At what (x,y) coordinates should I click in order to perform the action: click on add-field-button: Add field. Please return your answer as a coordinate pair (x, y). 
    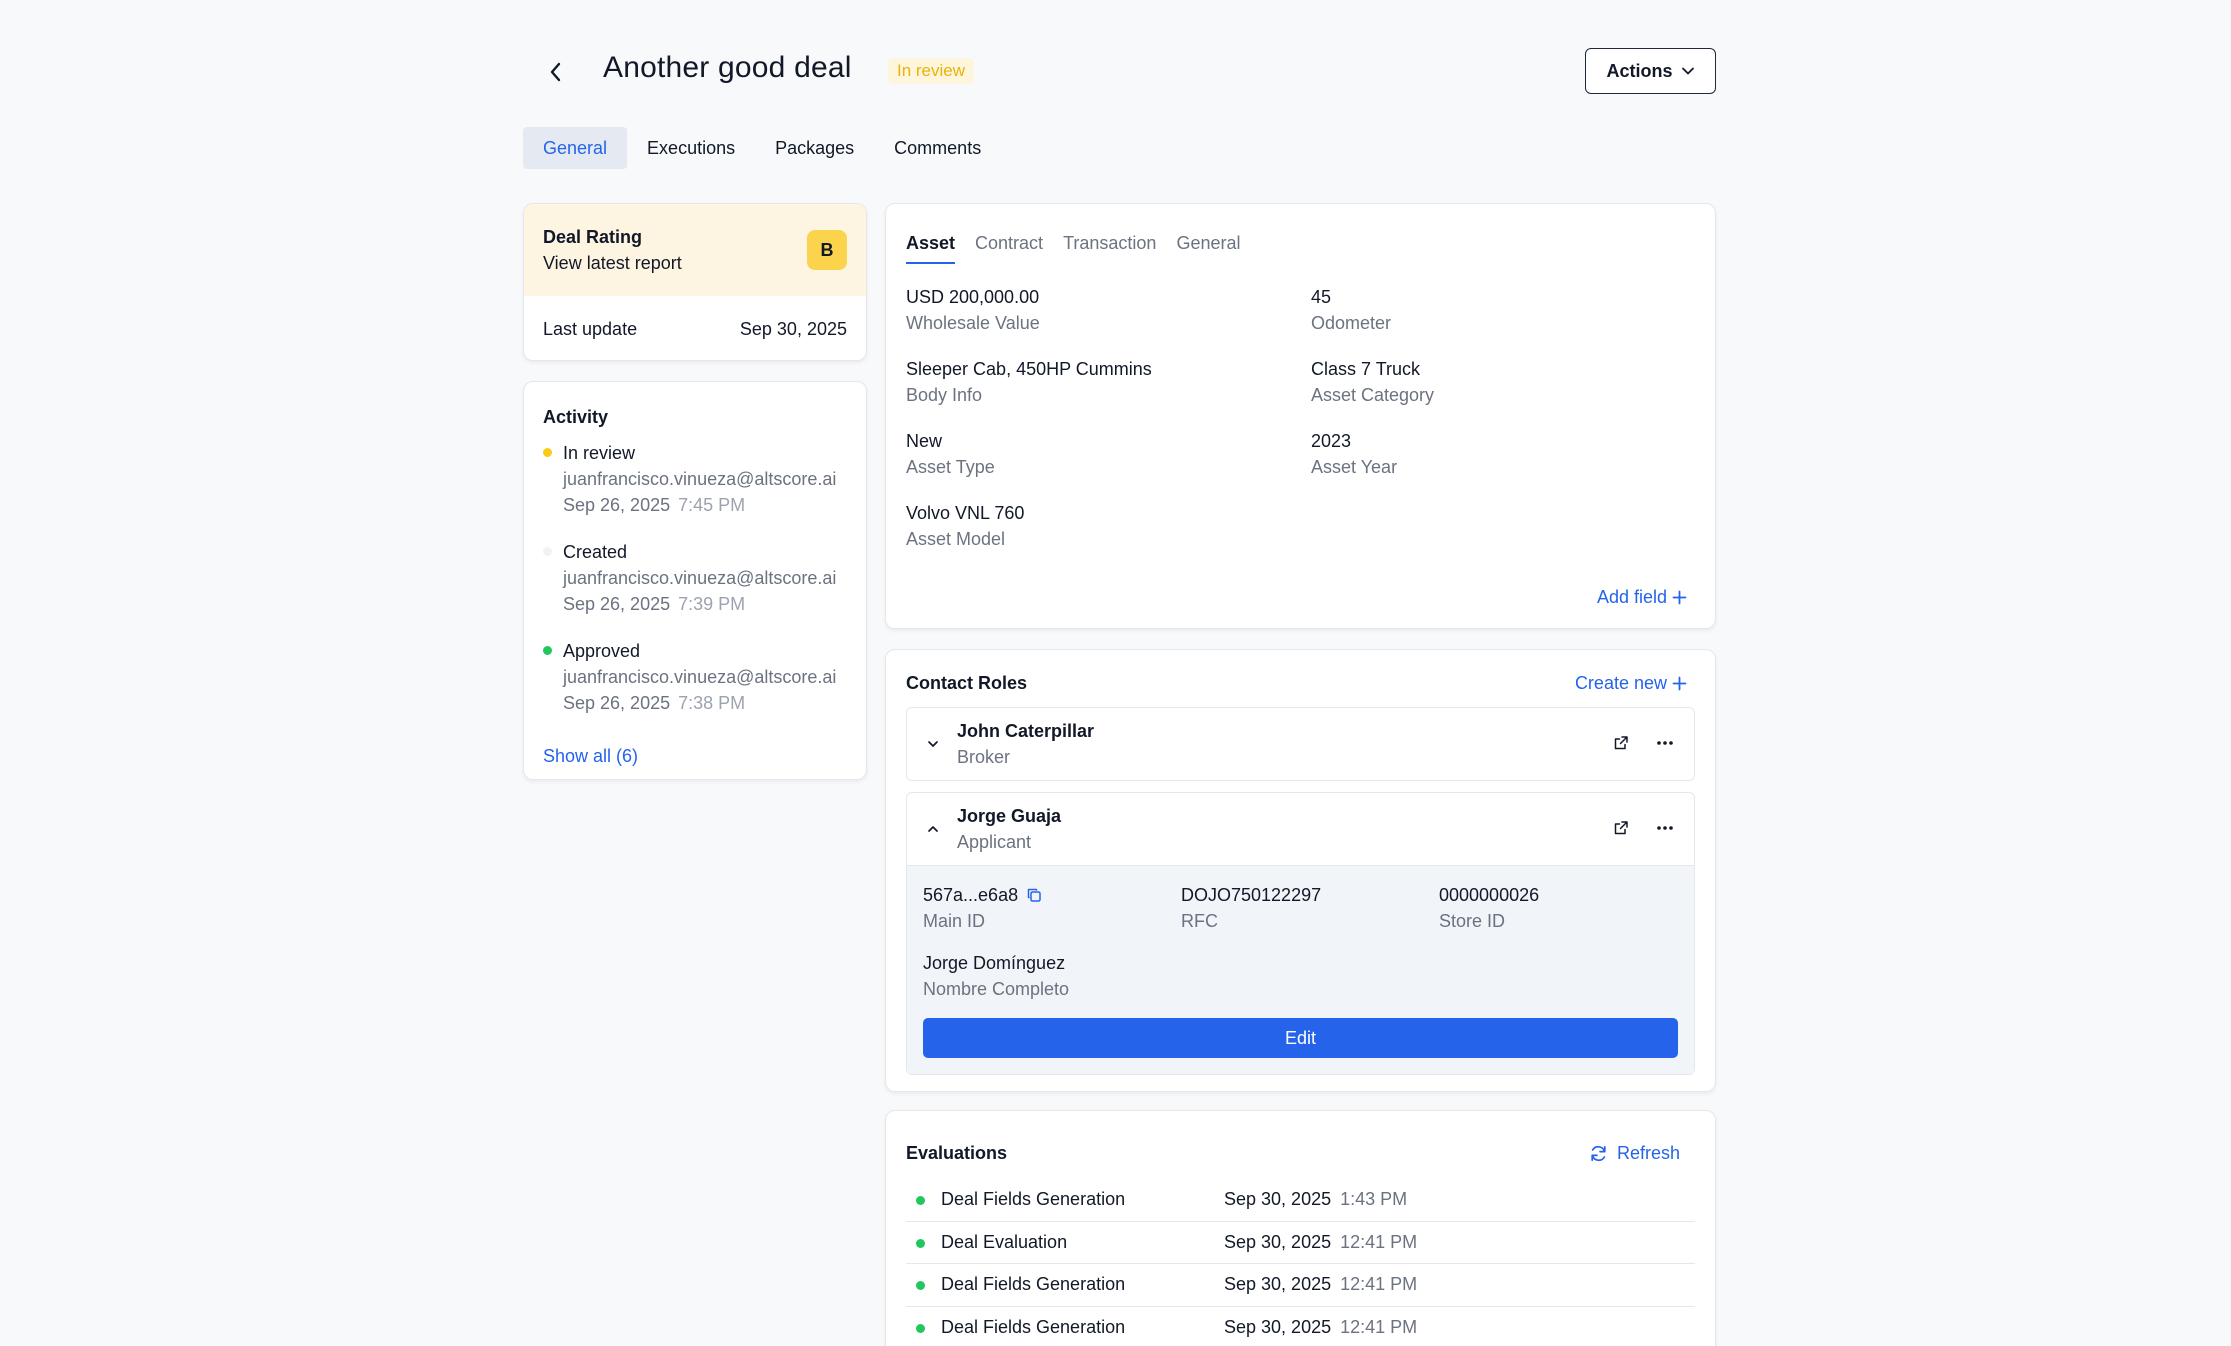
    Looking at the image, I should click on (1642, 597).